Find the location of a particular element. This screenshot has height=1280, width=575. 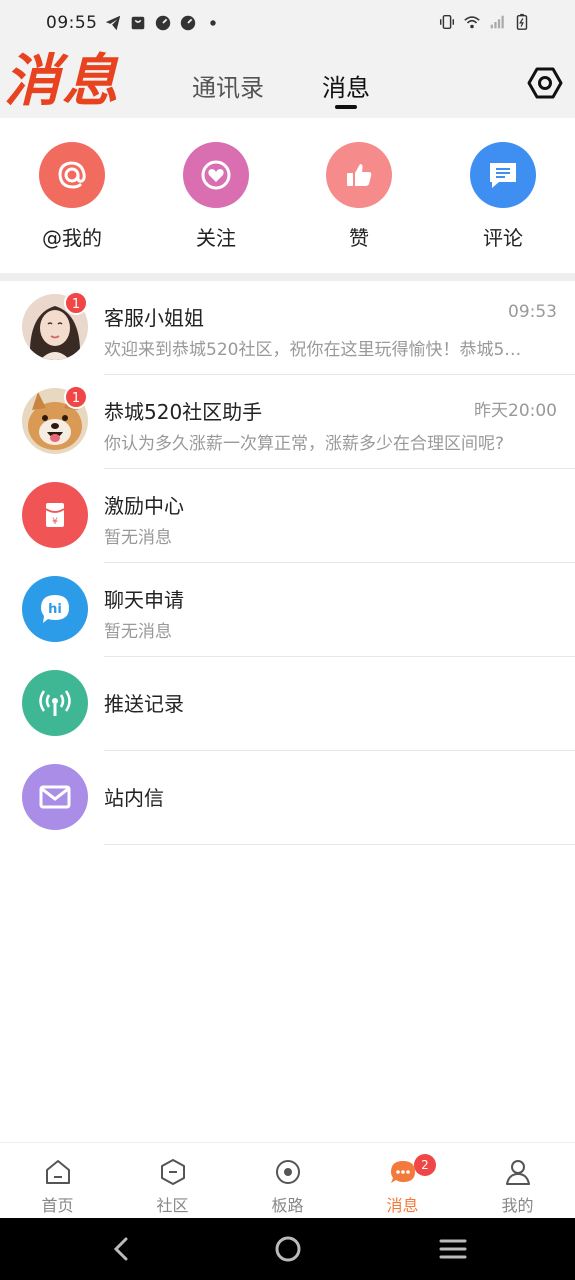

community-icon is located at coordinates (173, 1172).